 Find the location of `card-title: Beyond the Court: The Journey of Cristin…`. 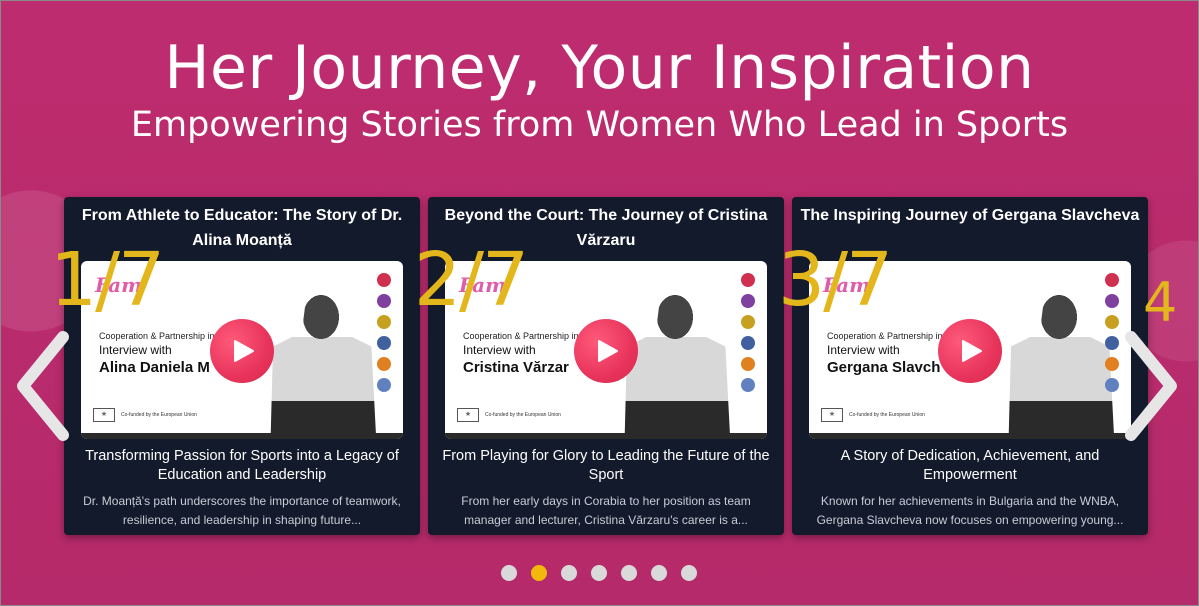

card-title: Beyond the Court: The Journey of Cristin… is located at coordinates (606, 228).